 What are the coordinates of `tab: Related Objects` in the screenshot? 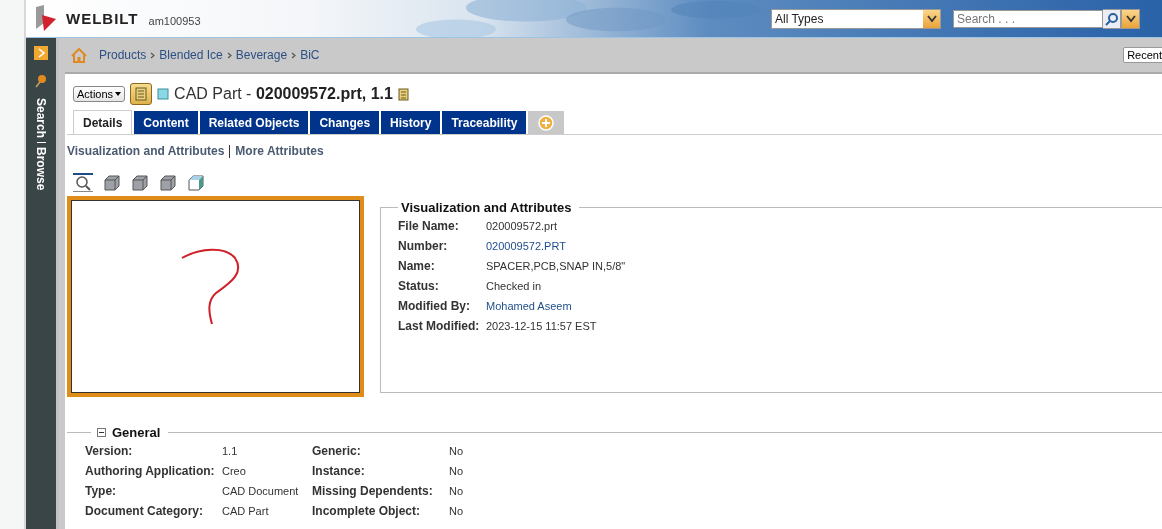 It's located at (254, 122).